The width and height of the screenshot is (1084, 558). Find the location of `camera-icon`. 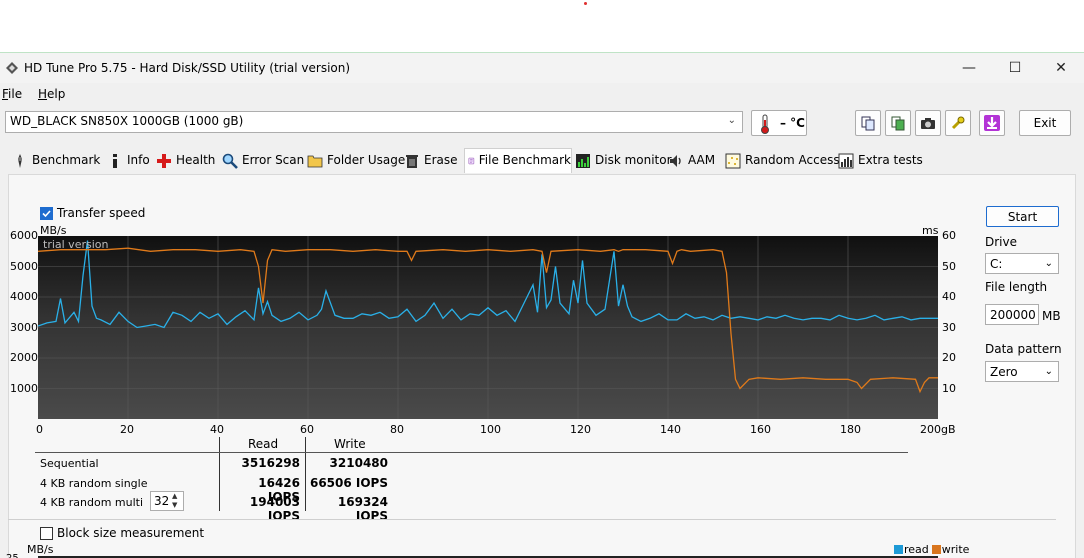

camera-icon is located at coordinates (928, 123).